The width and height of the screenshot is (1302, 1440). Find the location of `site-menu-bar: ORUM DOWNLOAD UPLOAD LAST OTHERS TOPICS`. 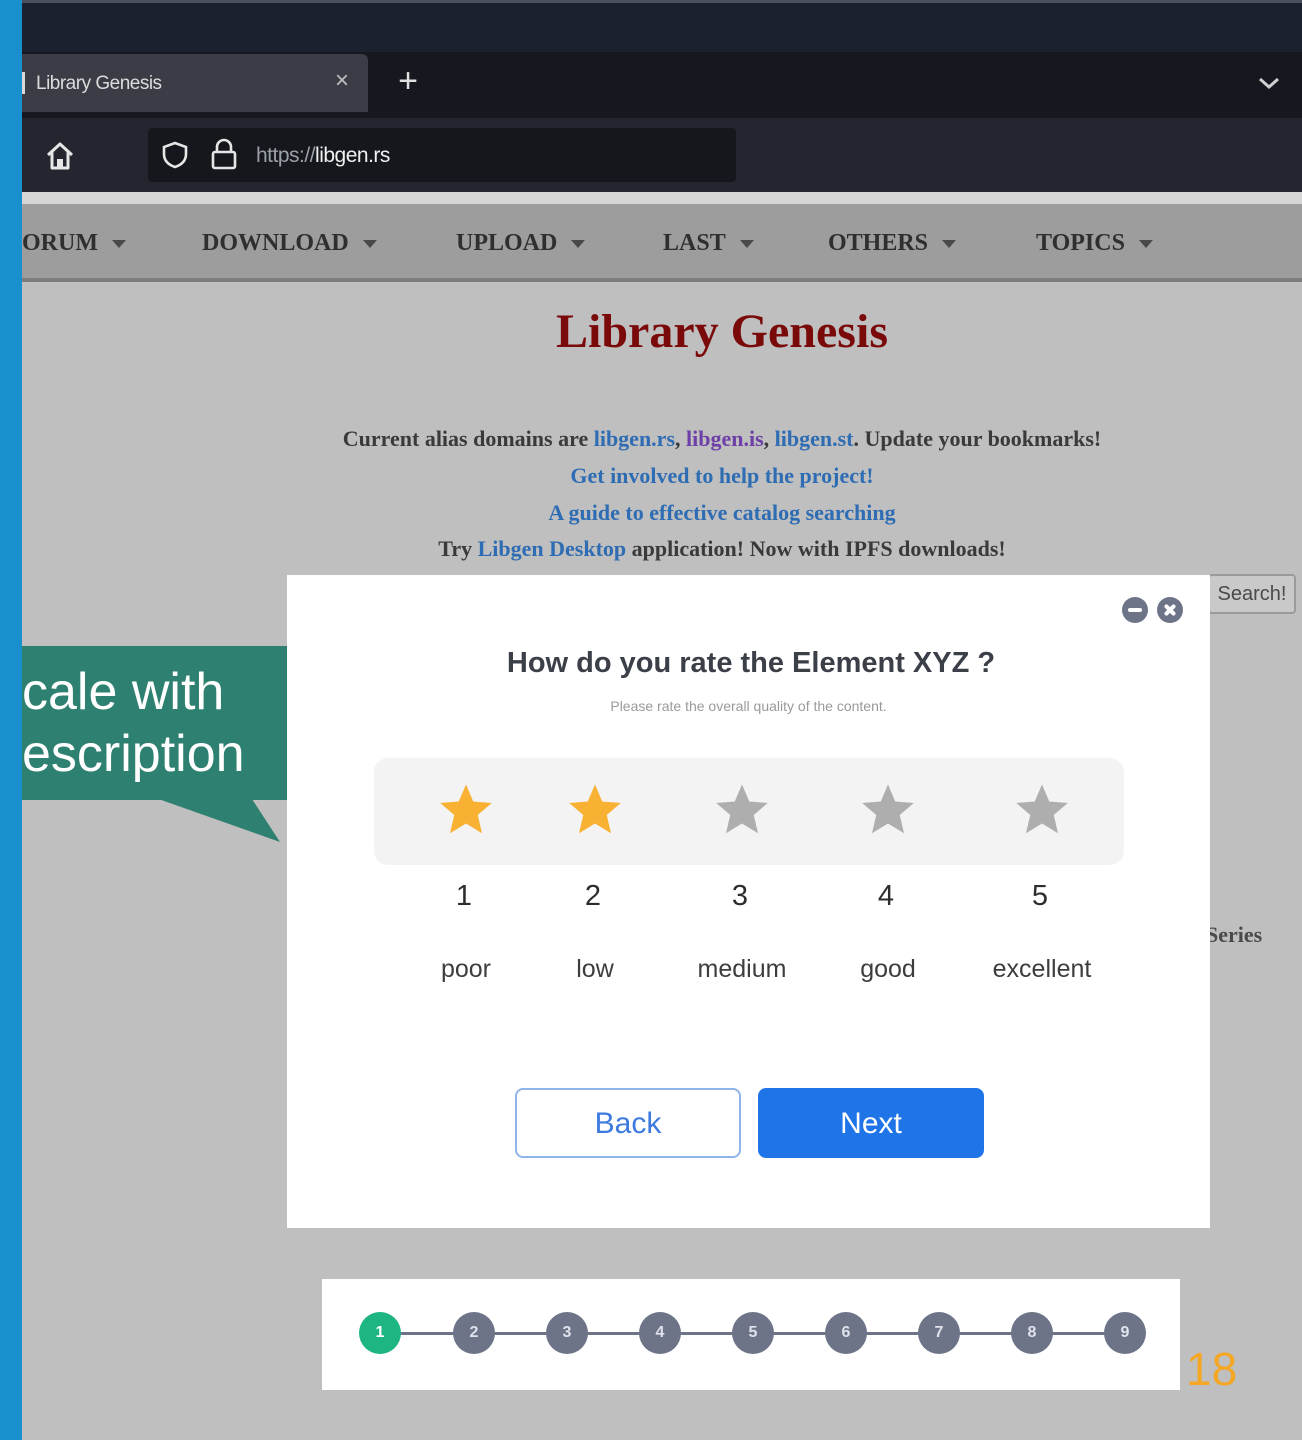

site-menu-bar: ORUM DOWNLOAD UPLOAD LAST OTHERS TOPICS is located at coordinates (662, 243).